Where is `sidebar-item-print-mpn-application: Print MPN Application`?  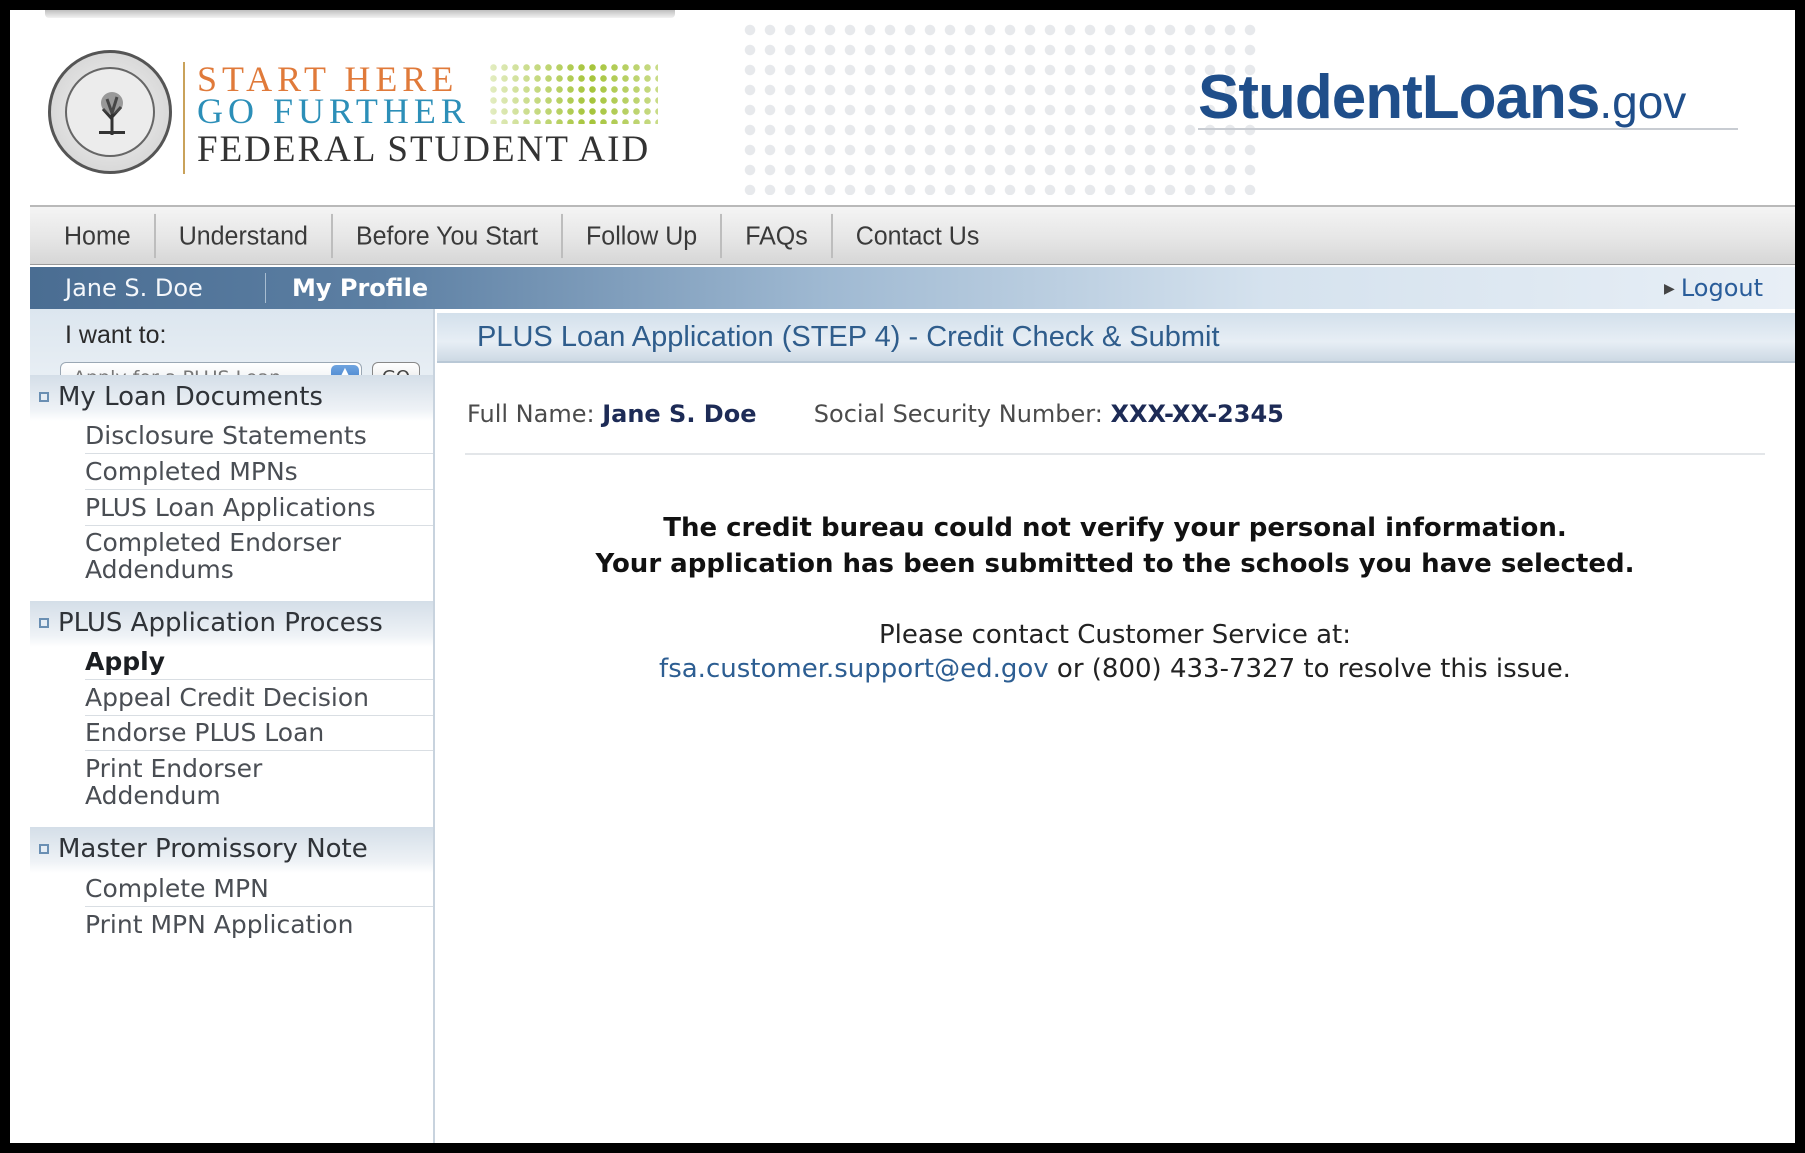
sidebar-item-print-mpn-application: Print MPN Application is located at coordinates (259, 924).